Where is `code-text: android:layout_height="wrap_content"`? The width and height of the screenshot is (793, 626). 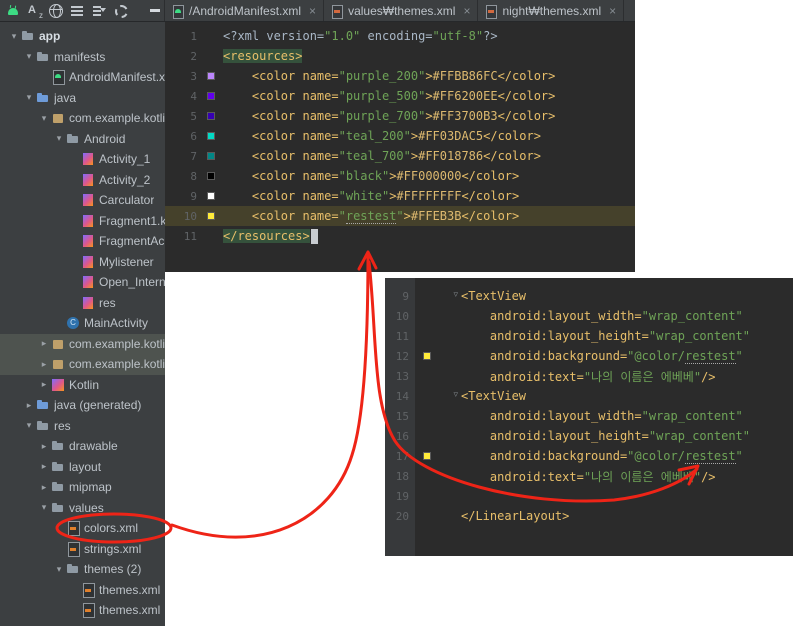 code-text: android:layout_height="wrap_content" is located at coordinates (605, 436).